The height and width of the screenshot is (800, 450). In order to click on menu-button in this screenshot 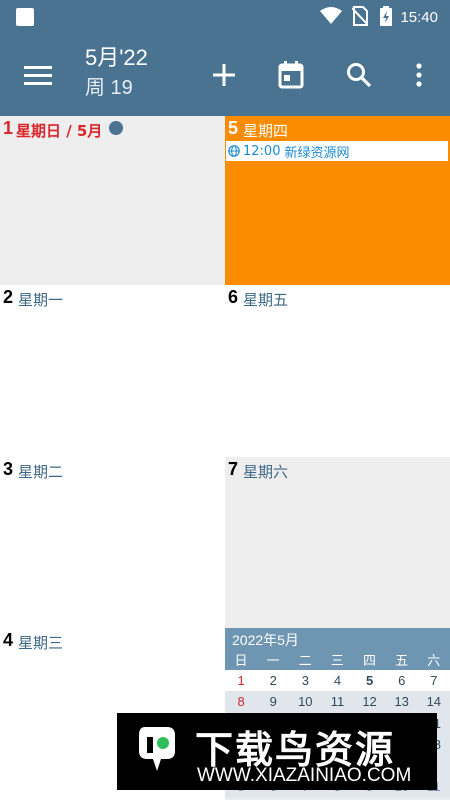, I will do `click(38, 75)`.